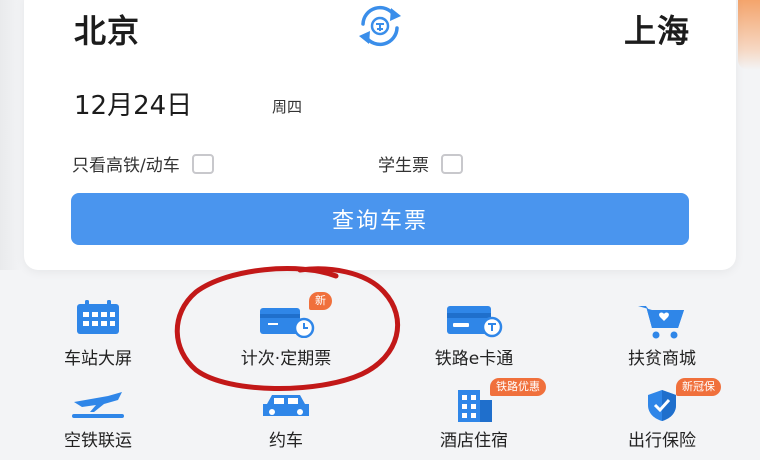 This screenshot has width=760, height=460. What do you see at coordinates (11, 135) in the screenshot?
I see `left-edge-shade` at bounding box center [11, 135].